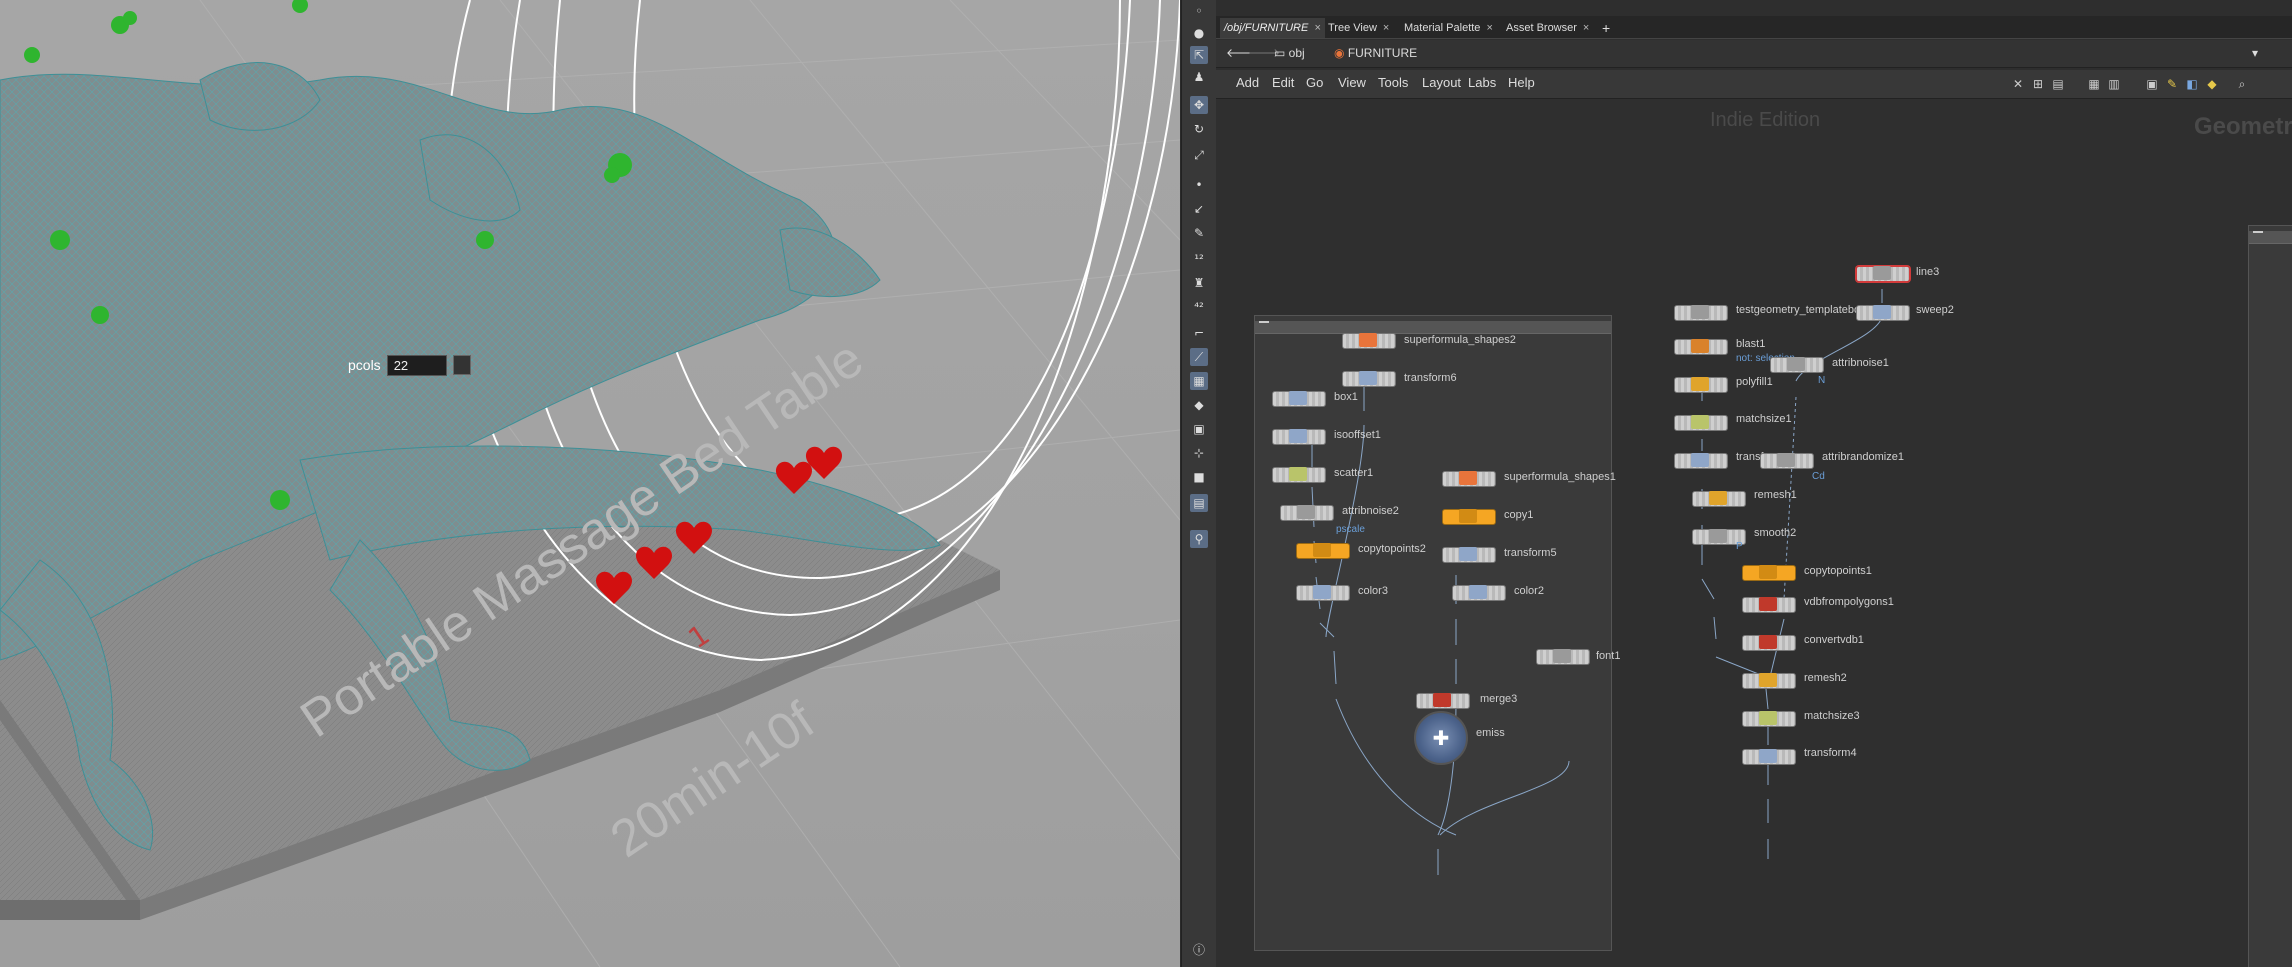  What do you see at coordinates (1199, 357) in the screenshot?
I see `wire-icon: ⟋` at bounding box center [1199, 357].